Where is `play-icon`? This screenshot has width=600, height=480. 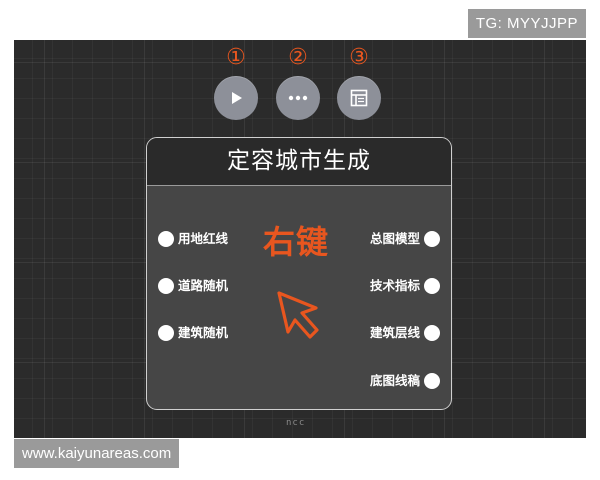 play-icon is located at coordinates (237, 98).